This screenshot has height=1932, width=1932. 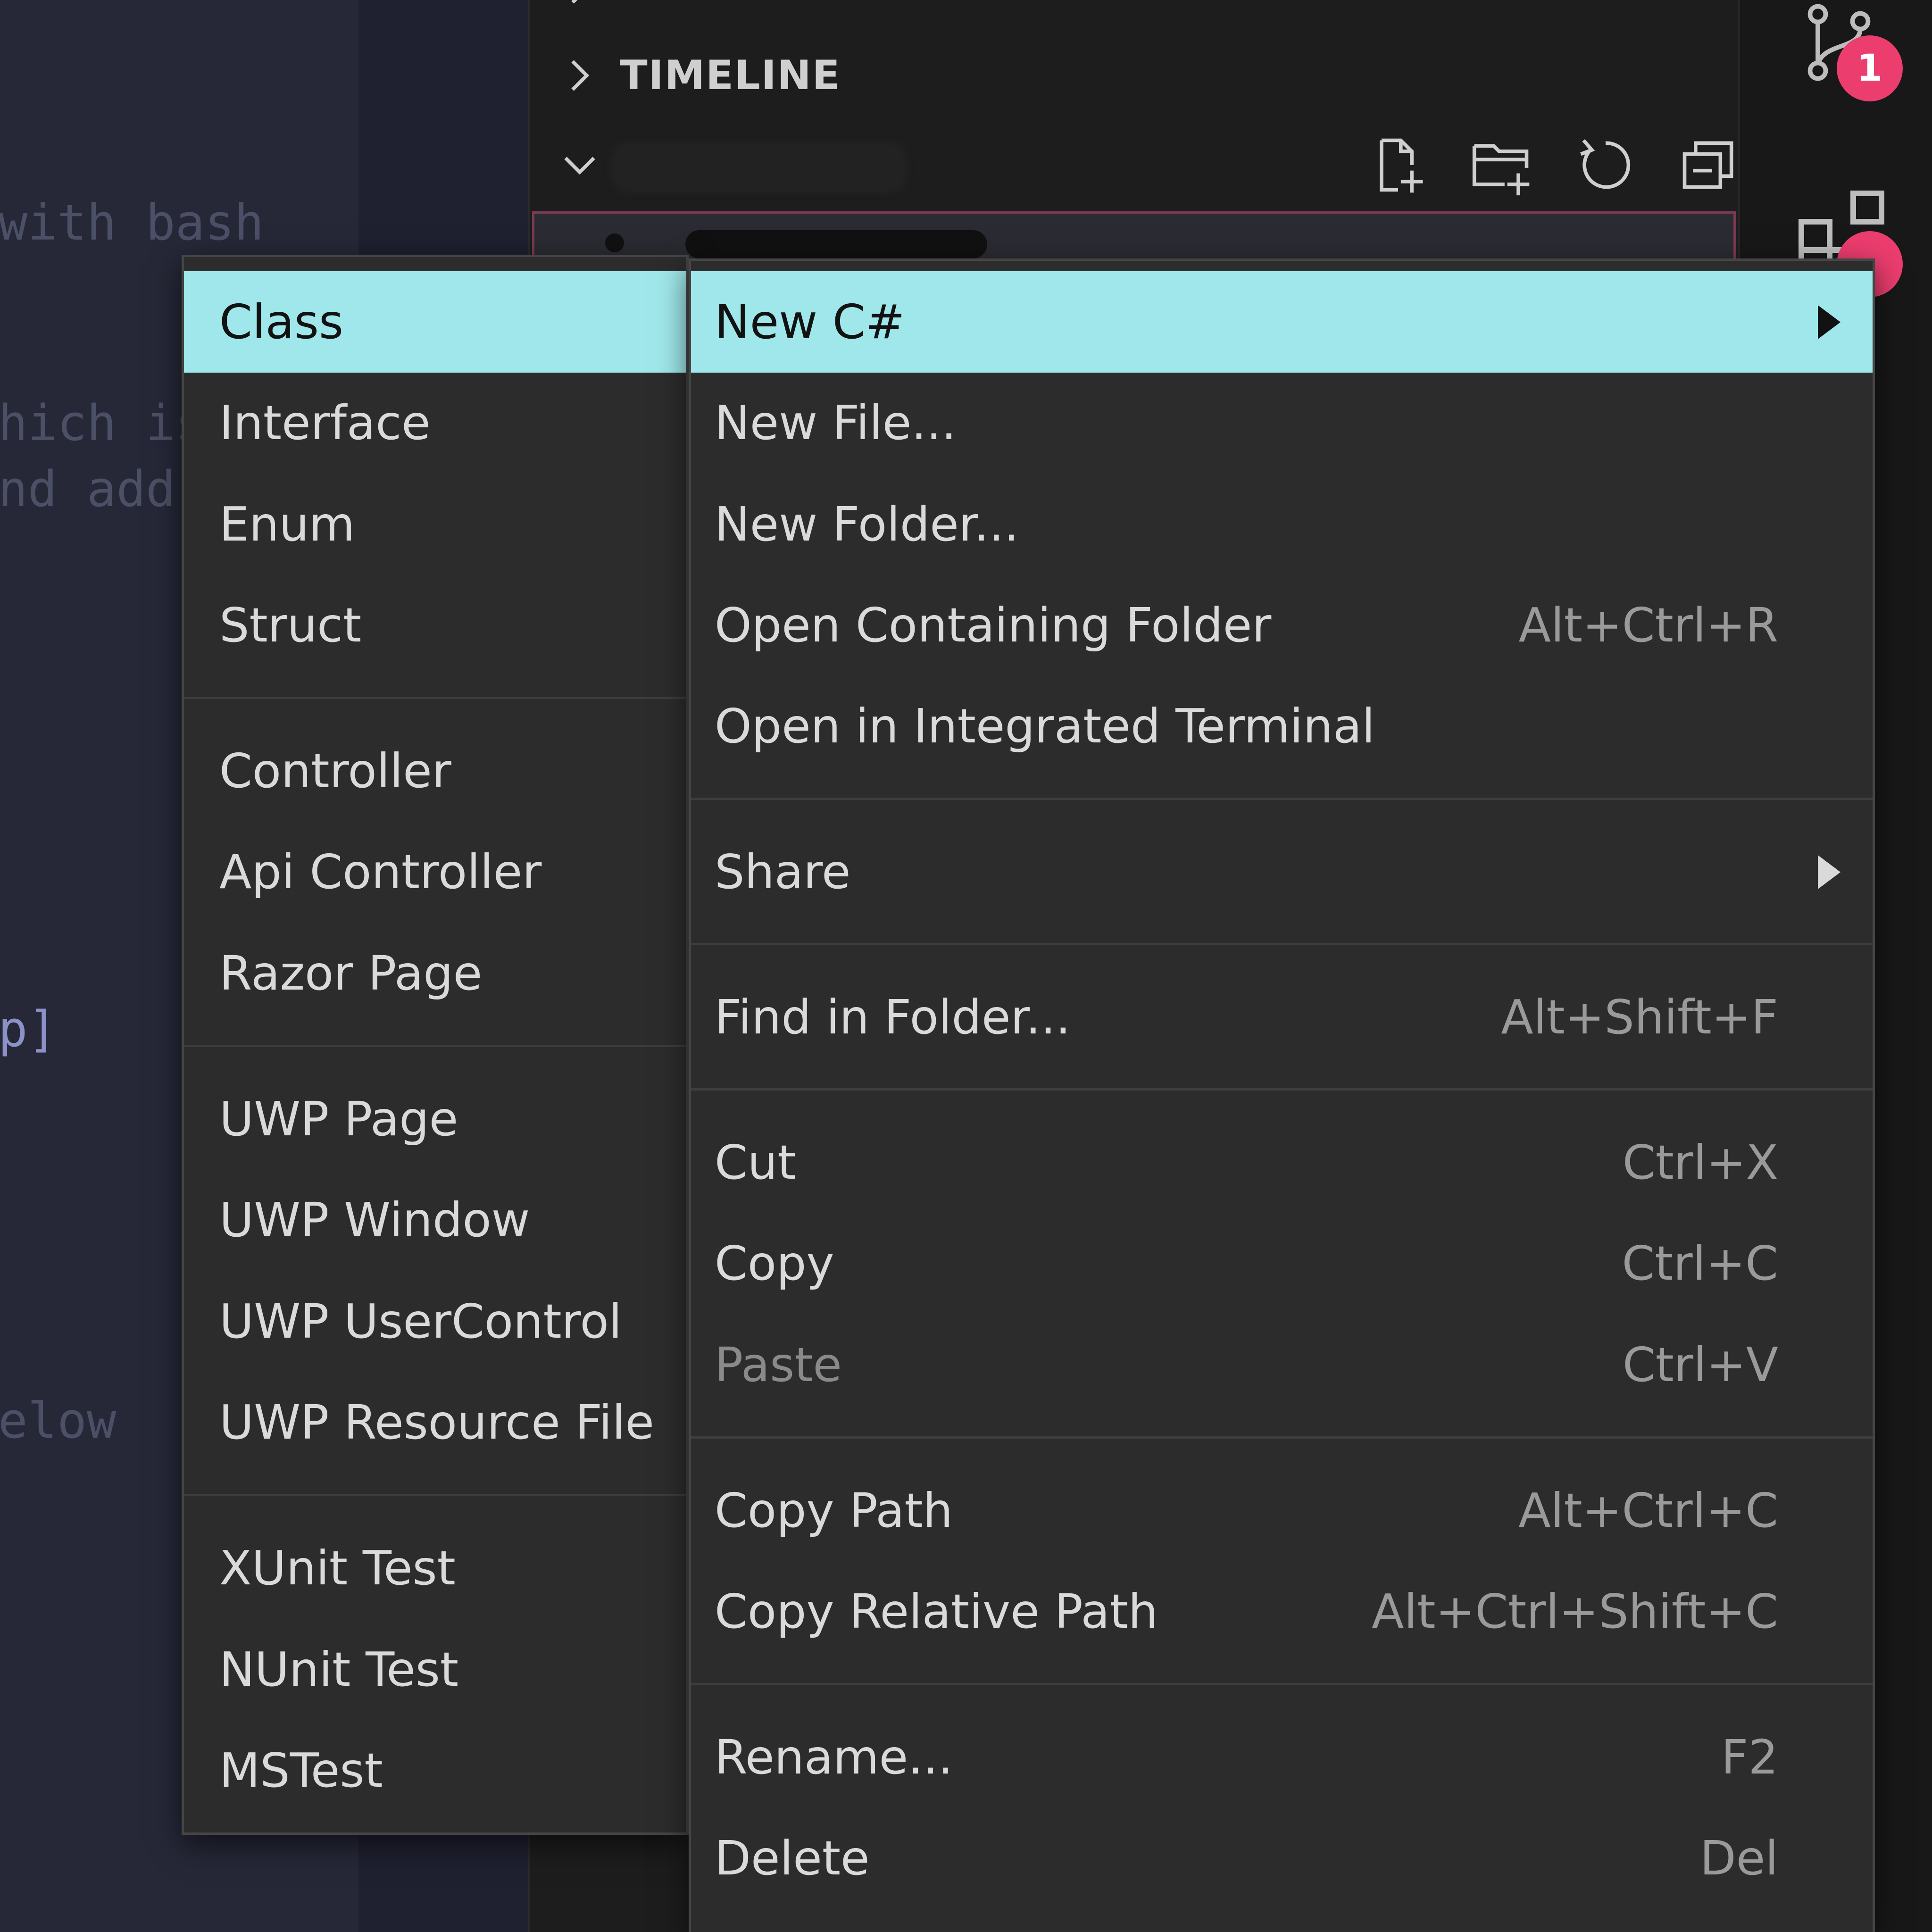 I want to click on menu-item-uwp-page: UWP Page, so click(x=435, y=1119).